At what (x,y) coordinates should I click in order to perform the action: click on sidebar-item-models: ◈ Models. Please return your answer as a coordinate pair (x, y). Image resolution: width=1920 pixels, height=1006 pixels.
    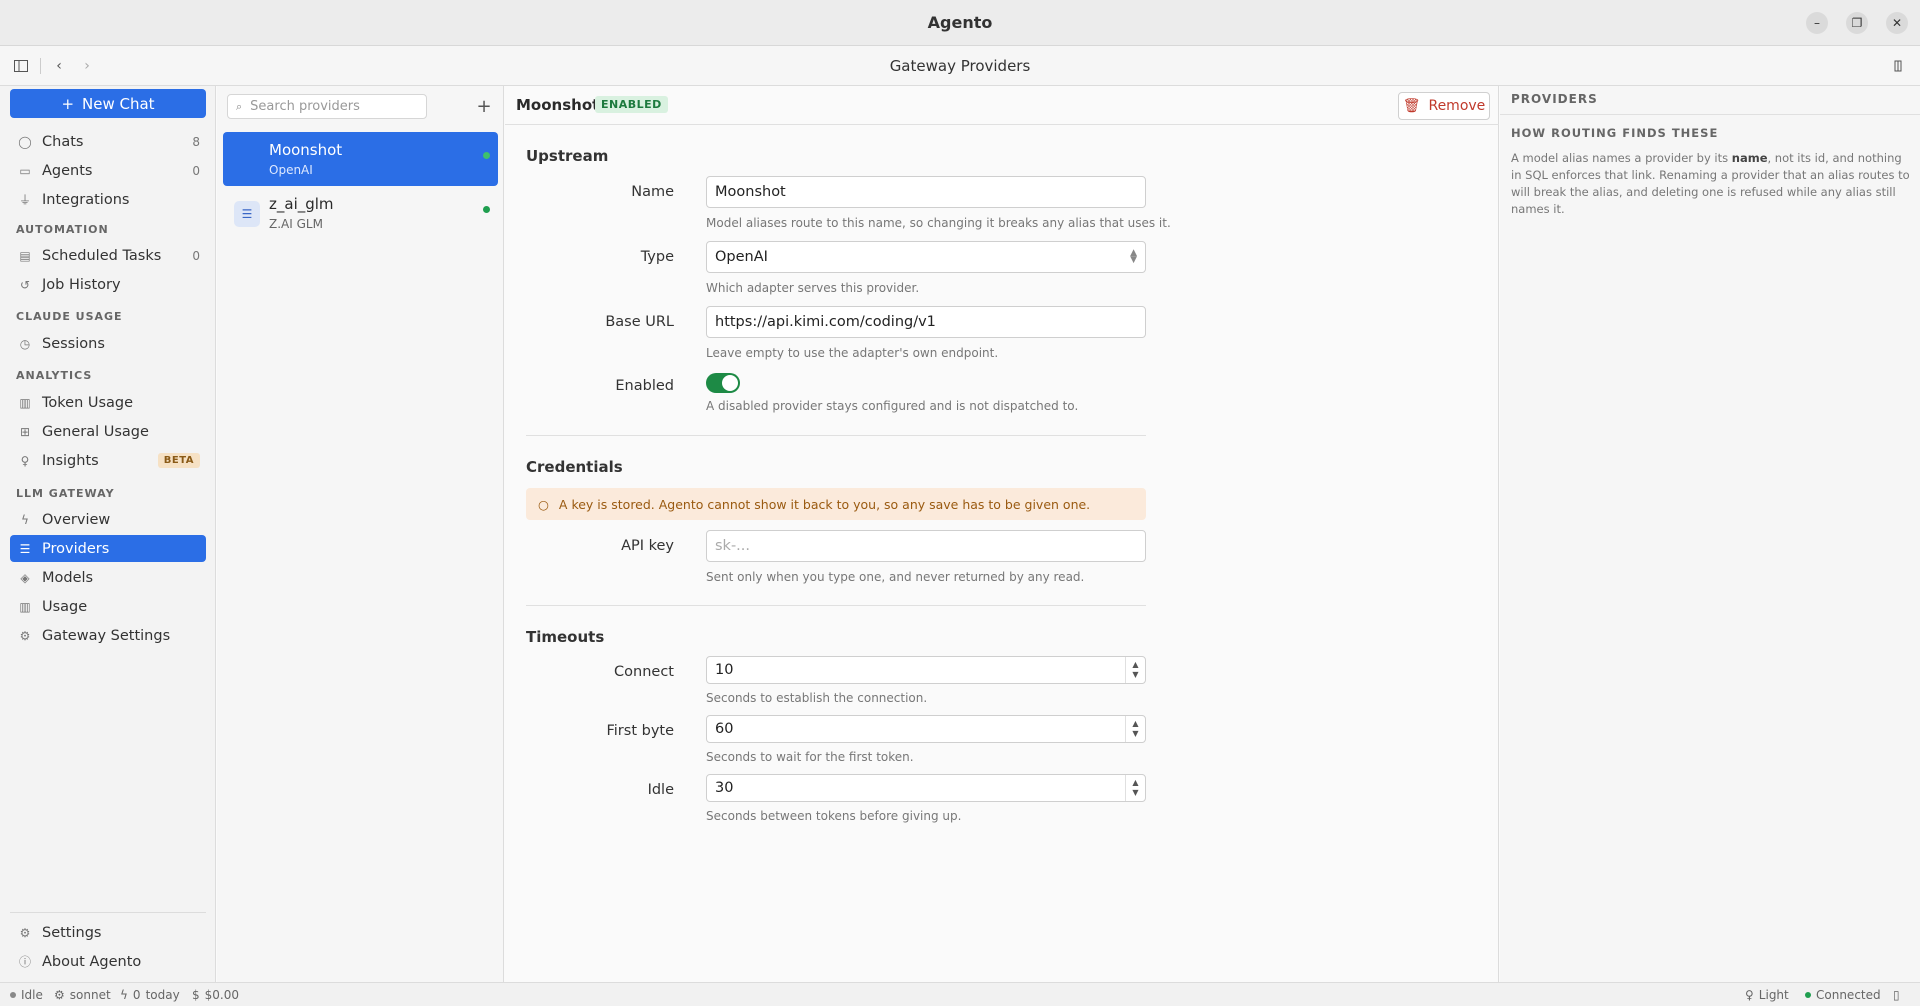
    Looking at the image, I should click on (108, 577).